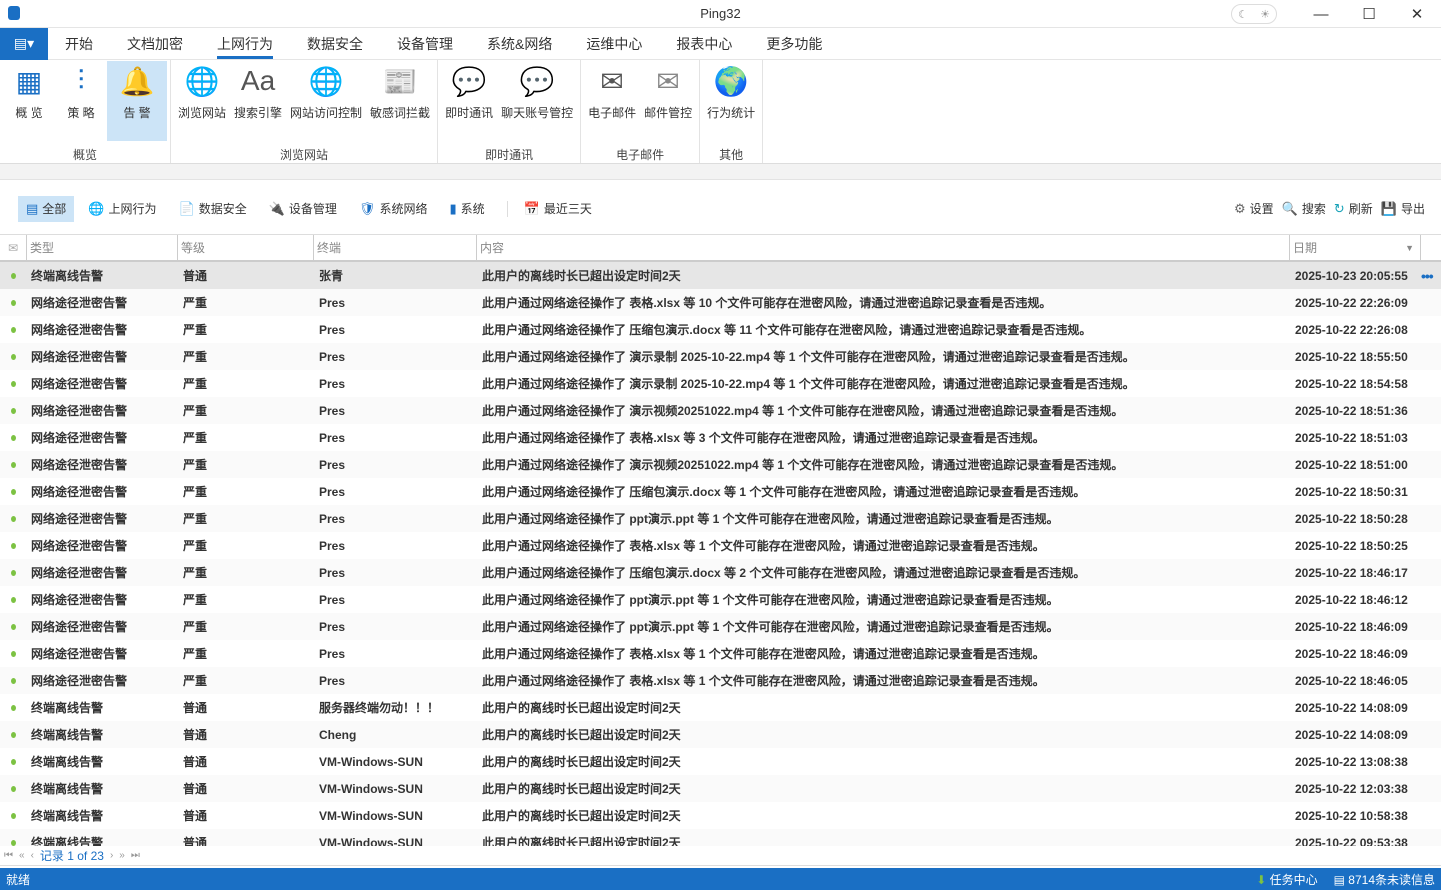 The image size is (1441, 890). I want to click on column-header-date: 日期 ▼, so click(1355, 247).